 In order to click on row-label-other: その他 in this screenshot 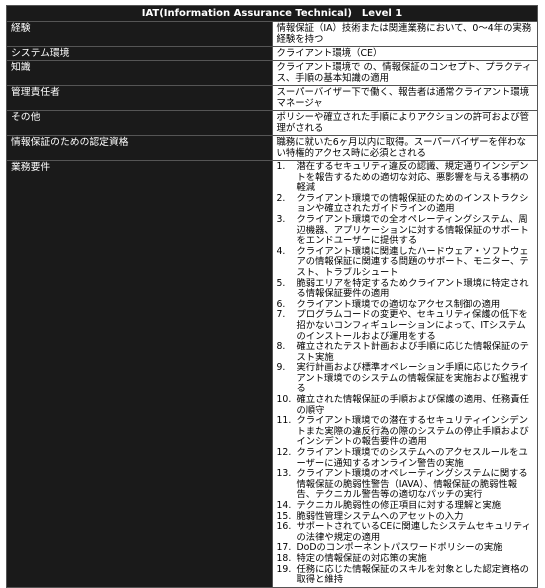, I will do `click(139, 123)`.